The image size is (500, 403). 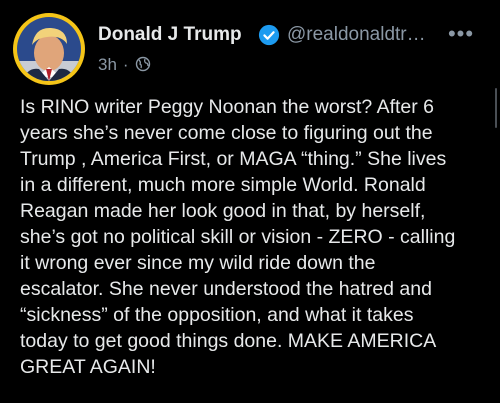 I want to click on author-name: Donald J Trump, so click(x=170, y=35).